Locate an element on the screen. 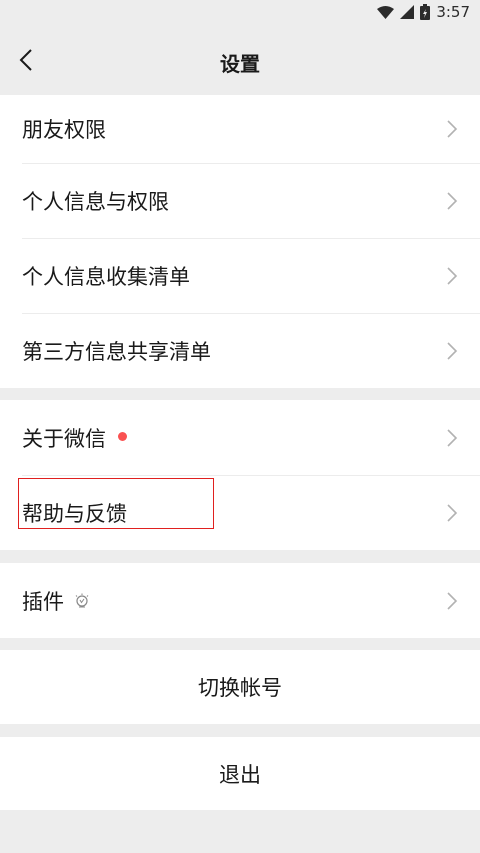  logout-label: 退出 is located at coordinates (240, 774).